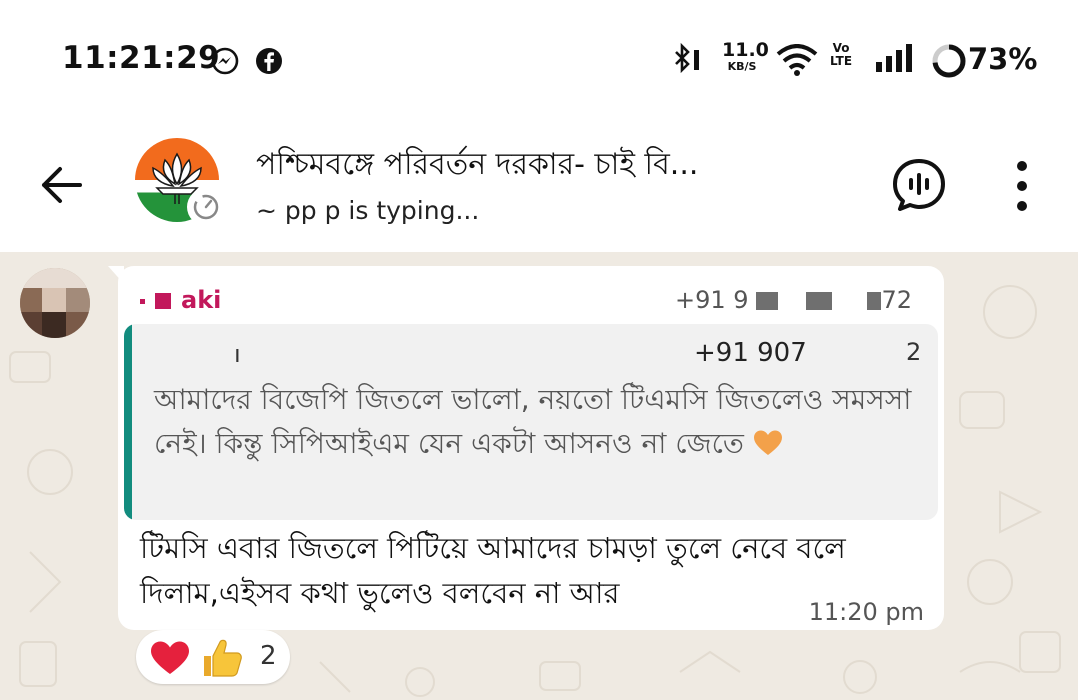  I want to click on sender-phone-prefix: +91 9, so click(711, 300).